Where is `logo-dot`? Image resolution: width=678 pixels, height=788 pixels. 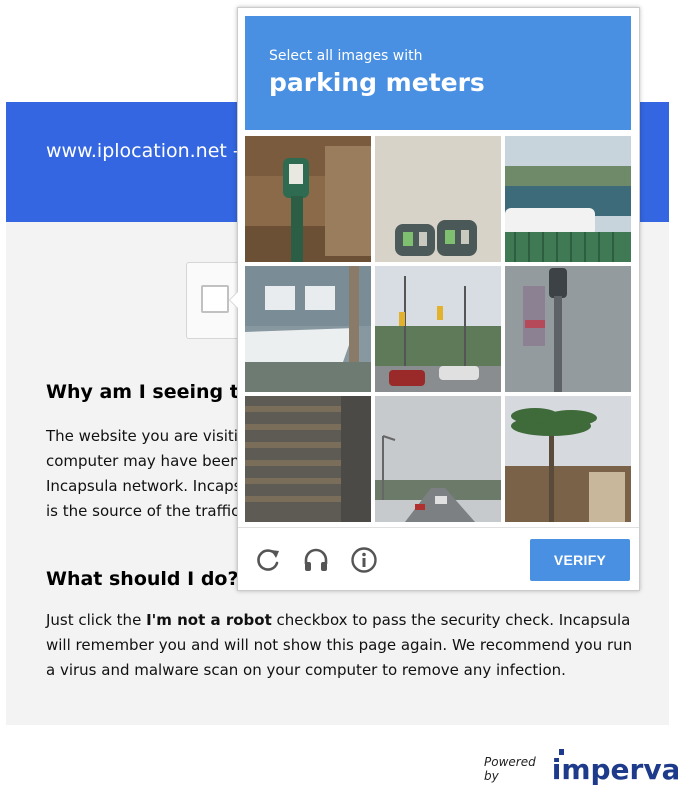 logo-dot is located at coordinates (561, 751).